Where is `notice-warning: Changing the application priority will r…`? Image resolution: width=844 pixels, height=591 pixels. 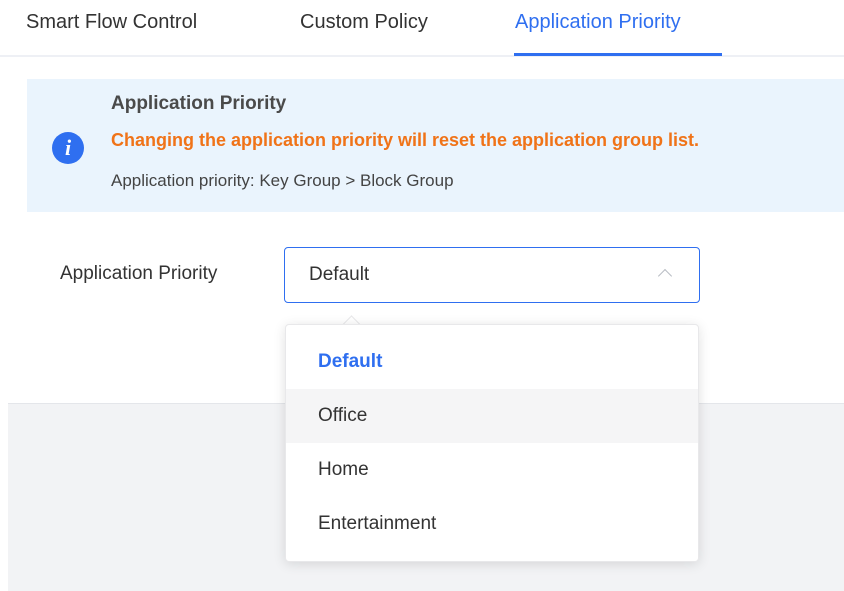
notice-warning: Changing the application priority will r… is located at coordinates (405, 140).